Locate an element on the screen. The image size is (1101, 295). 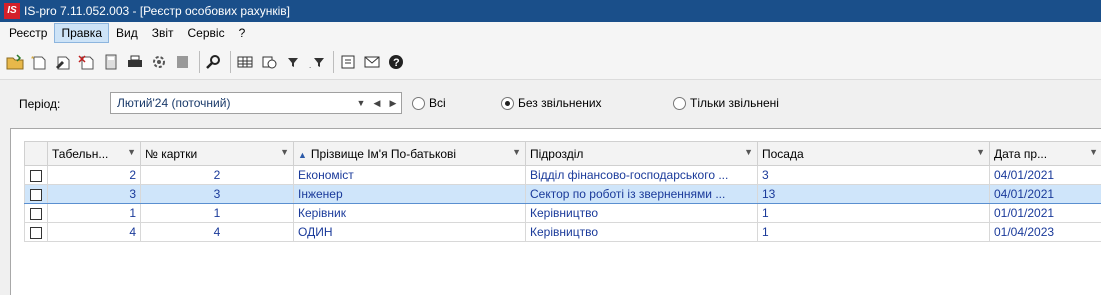
column-header-date: Дата пр... ▼ is located at coordinates (1045, 153).